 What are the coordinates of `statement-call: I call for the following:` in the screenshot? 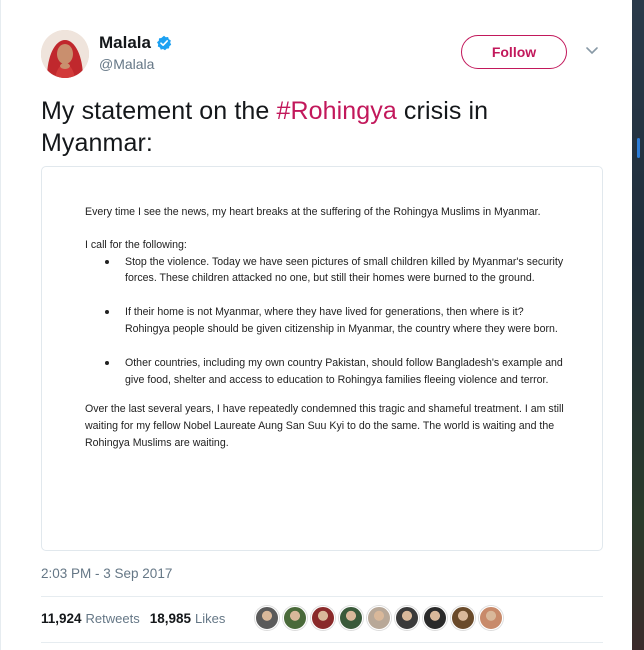 It's located at (136, 244).